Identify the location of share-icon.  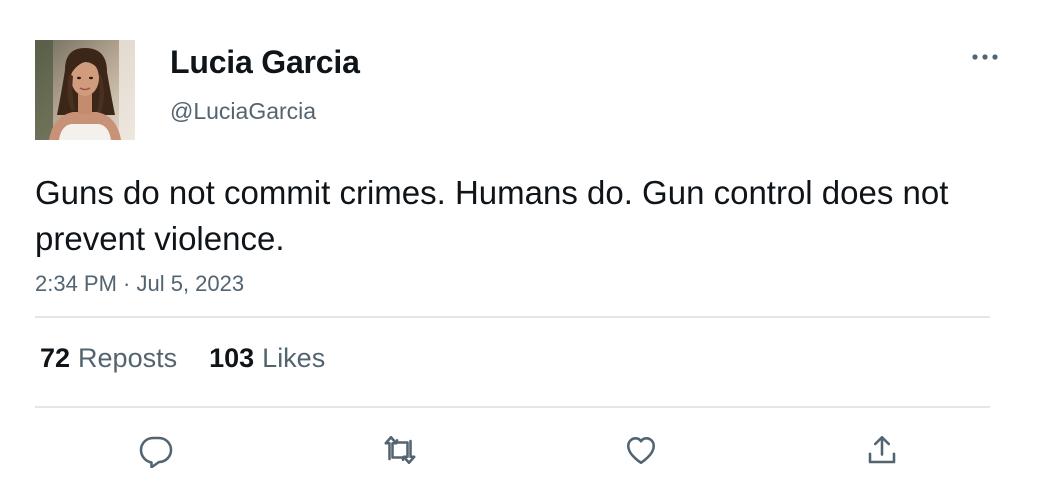
(882, 449).